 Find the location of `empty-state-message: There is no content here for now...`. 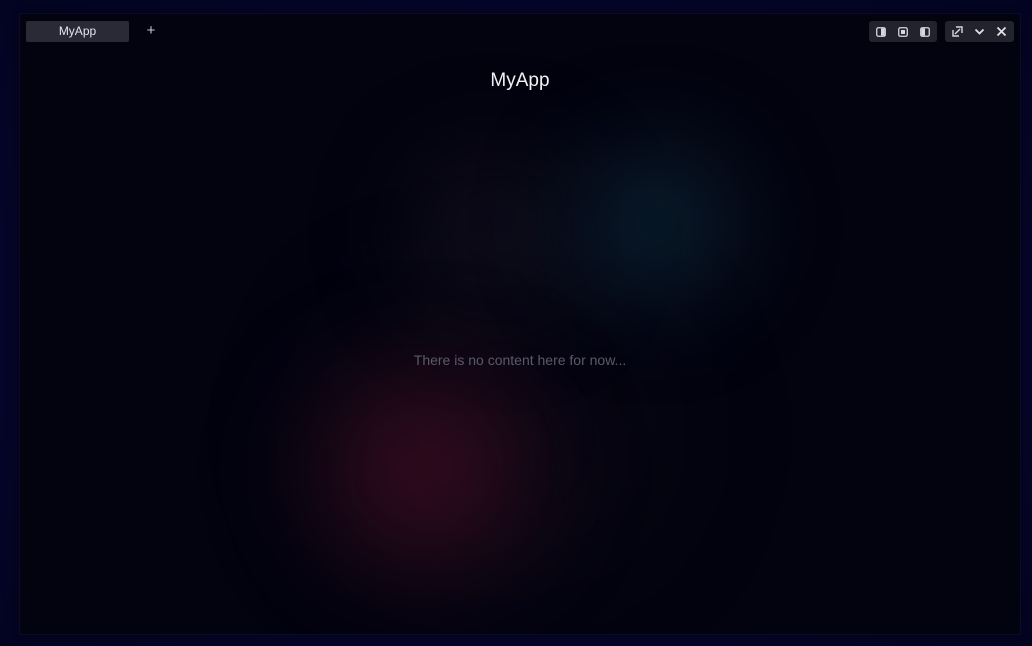

empty-state-message: There is no content here for now... is located at coordinates (520, 360).